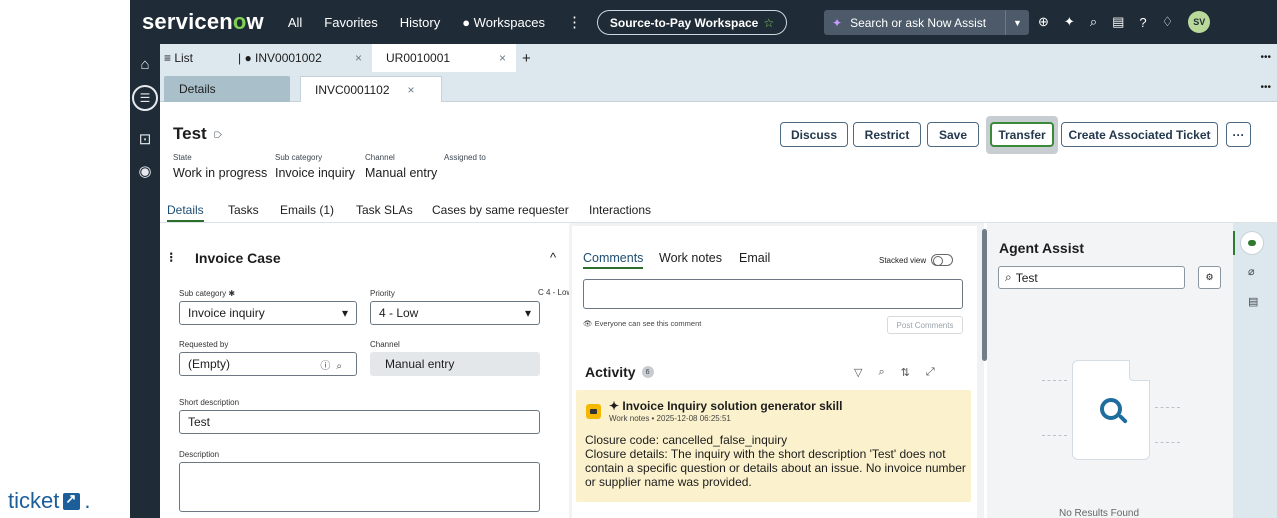 The height and width of the screenshot is (518, 1277). I want to click on tab-cases-by-same-requester: Cases by same requester, so click(500, 210).